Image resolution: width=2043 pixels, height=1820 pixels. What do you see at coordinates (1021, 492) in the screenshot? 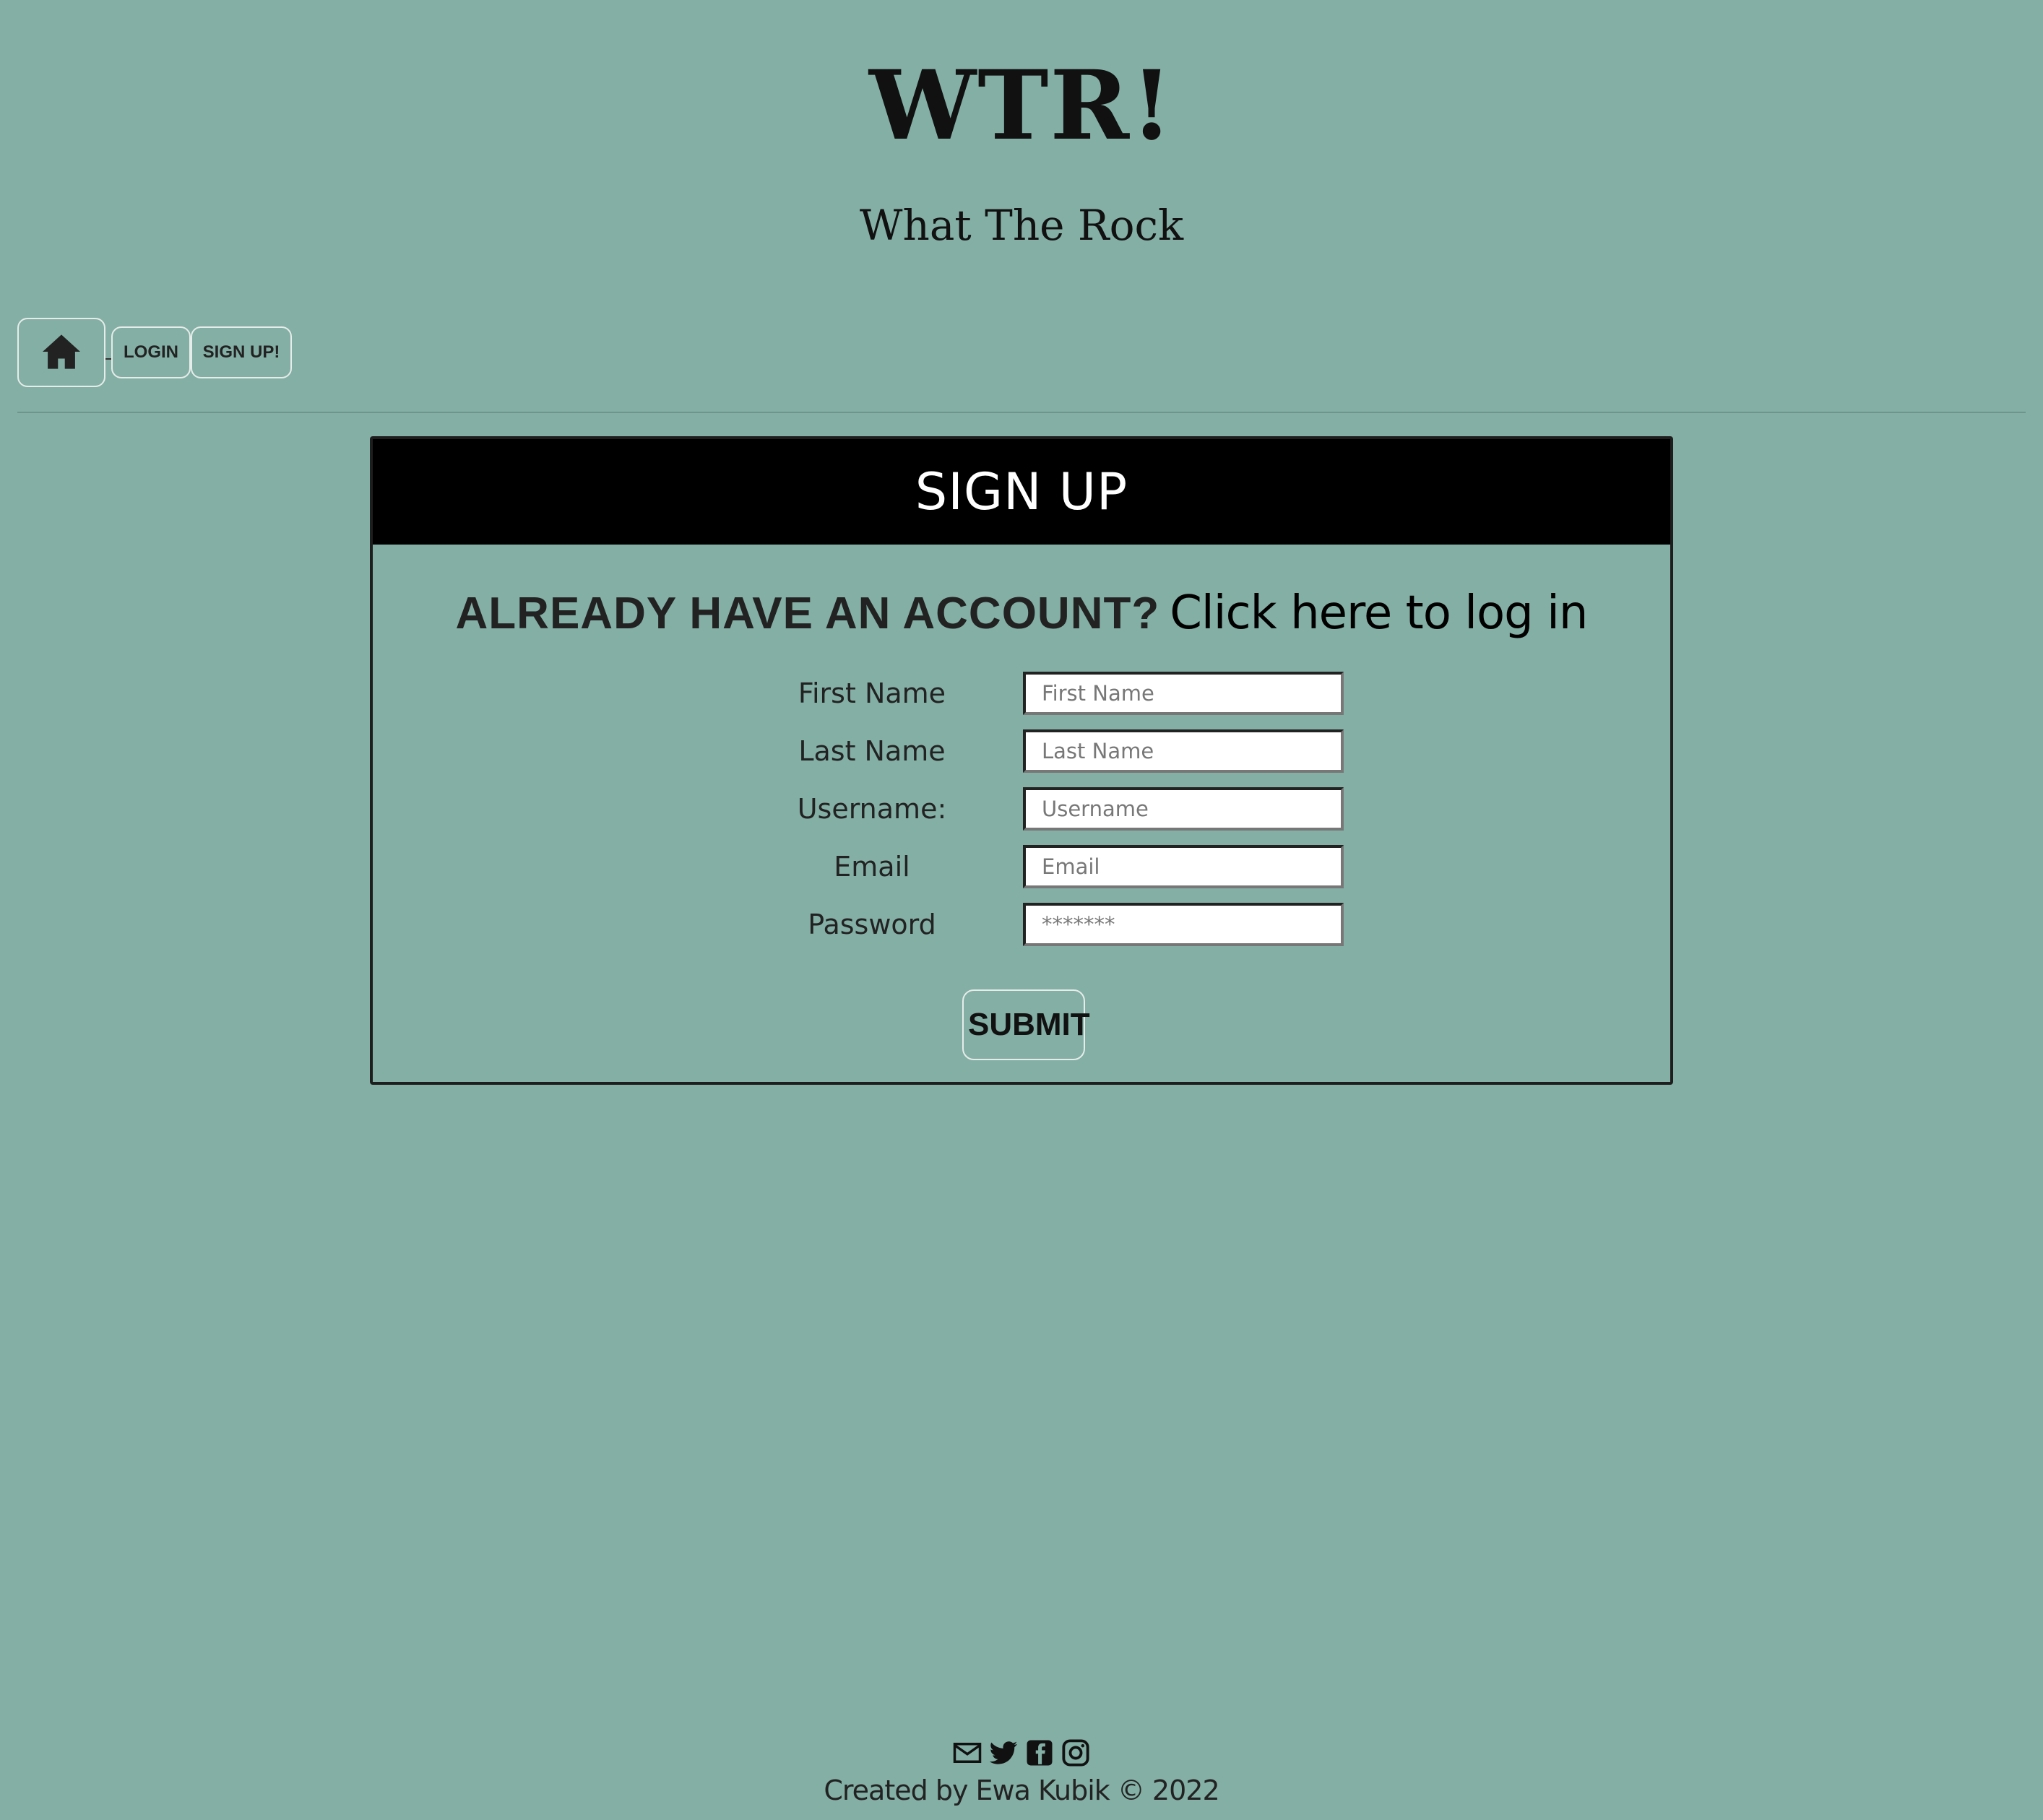
I see `card-title: SIGN UP` at bounding box center [1021, 492].